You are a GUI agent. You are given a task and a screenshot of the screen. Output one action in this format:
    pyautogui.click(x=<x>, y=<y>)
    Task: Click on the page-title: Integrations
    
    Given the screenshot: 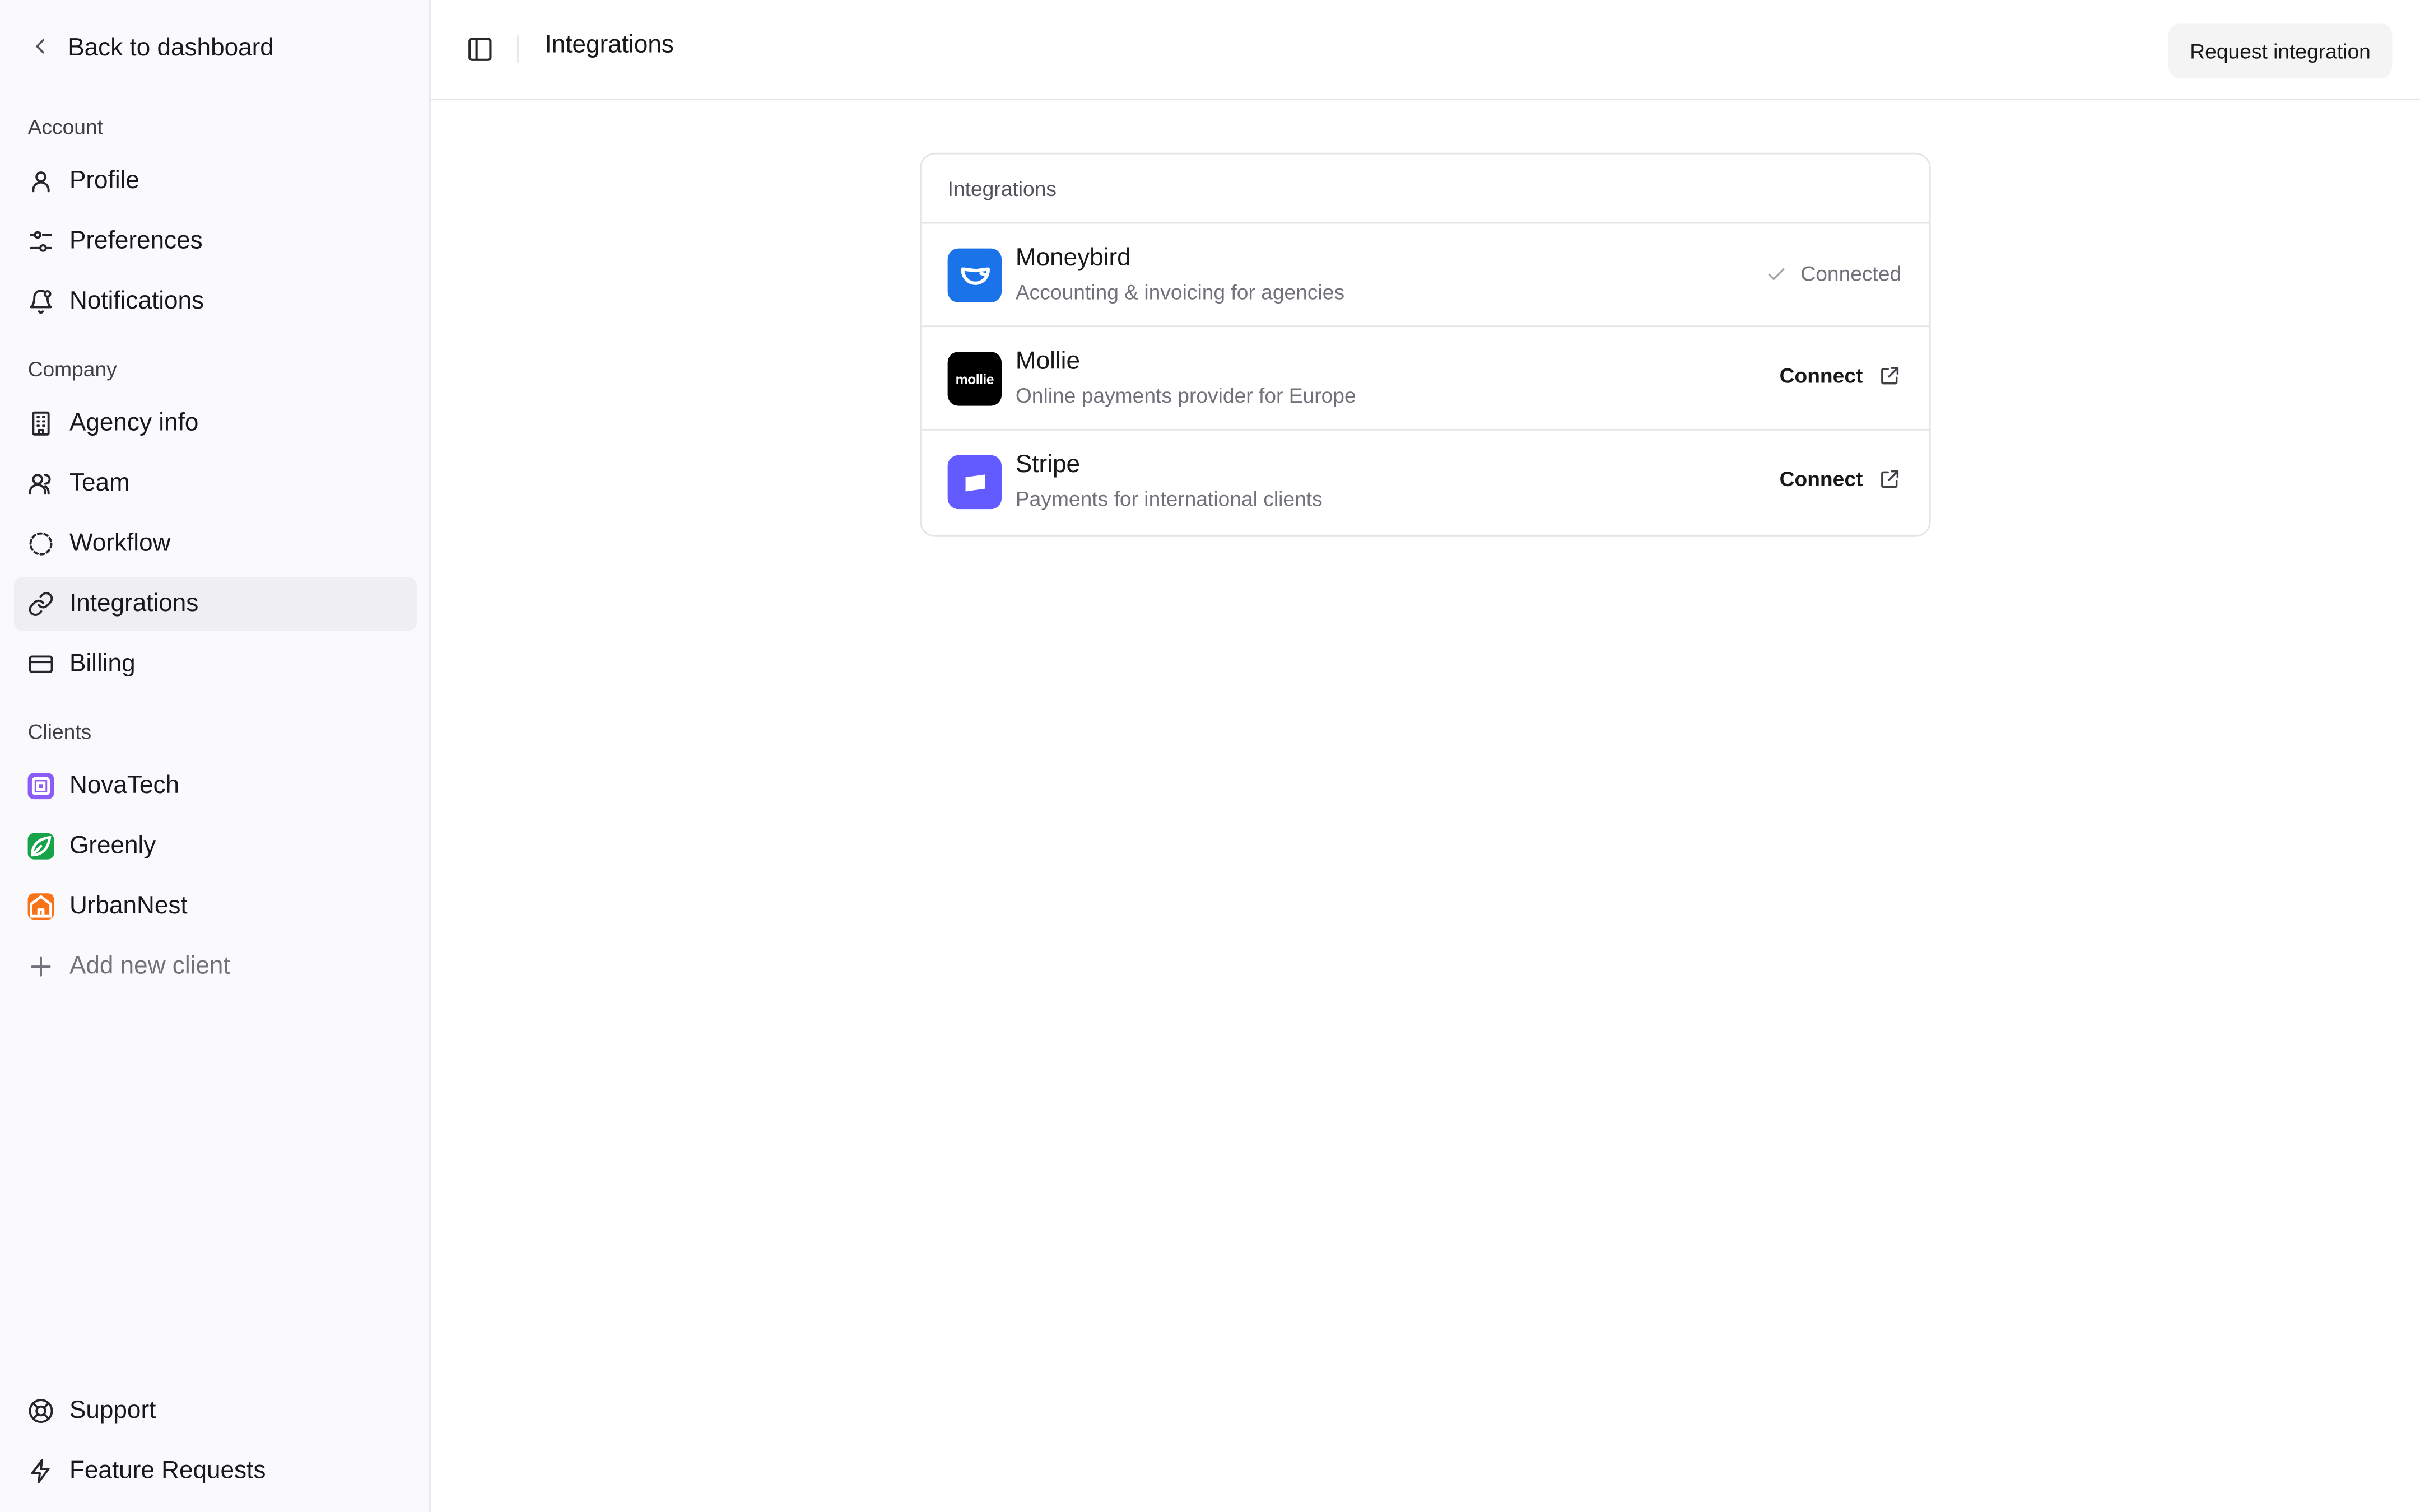 What is the action you would take?
    pyautogui.click(x=609, y=46)
    